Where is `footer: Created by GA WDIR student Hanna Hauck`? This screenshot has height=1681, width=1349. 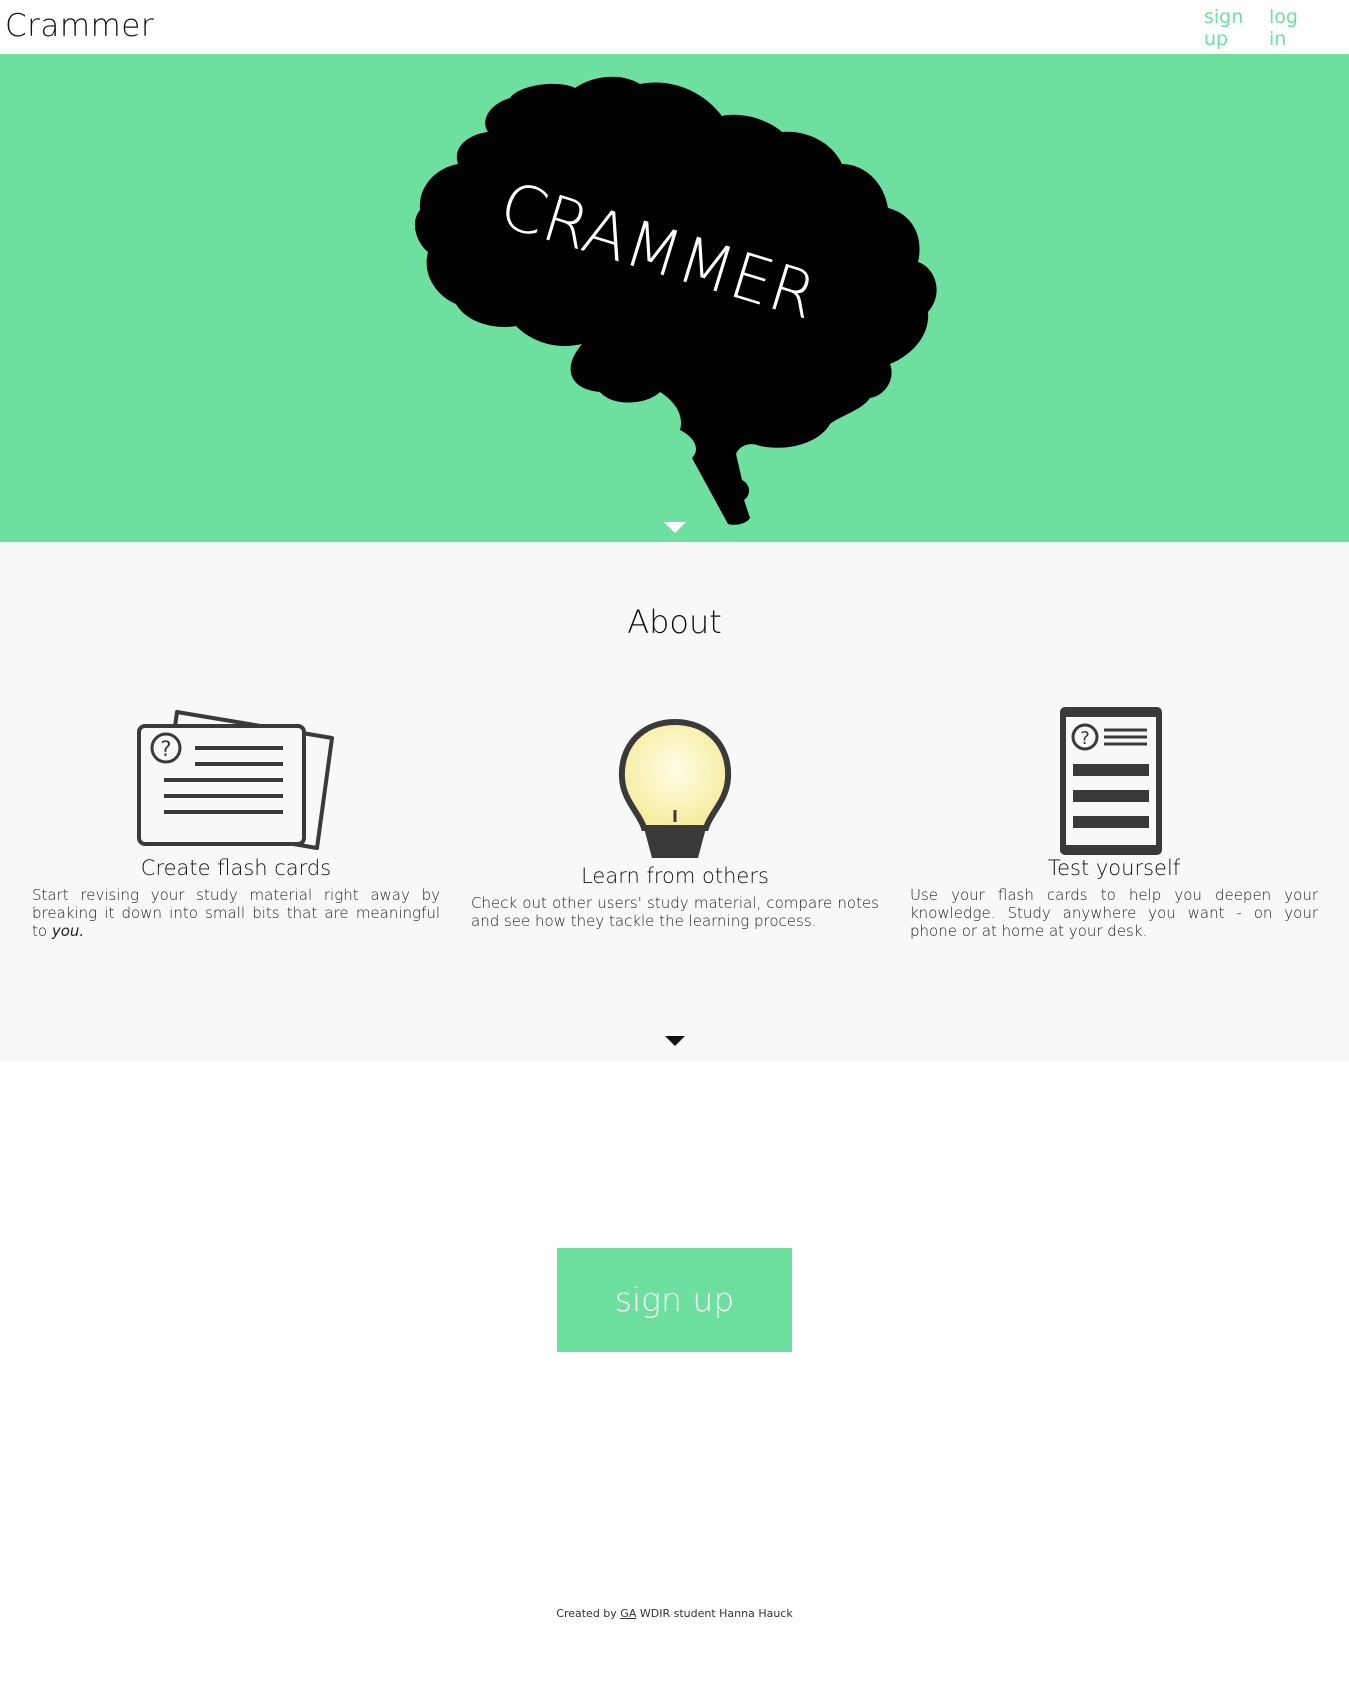 footer: Created by GA WDIR student Hanna Hauck is located at coordinates (674, 1613).